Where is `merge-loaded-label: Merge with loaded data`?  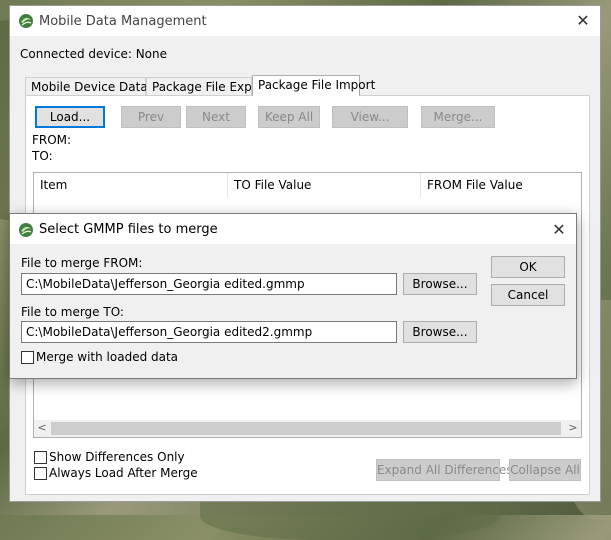 merge-loaded-label: Merge with loaded data is located at coordinates (107, 357).